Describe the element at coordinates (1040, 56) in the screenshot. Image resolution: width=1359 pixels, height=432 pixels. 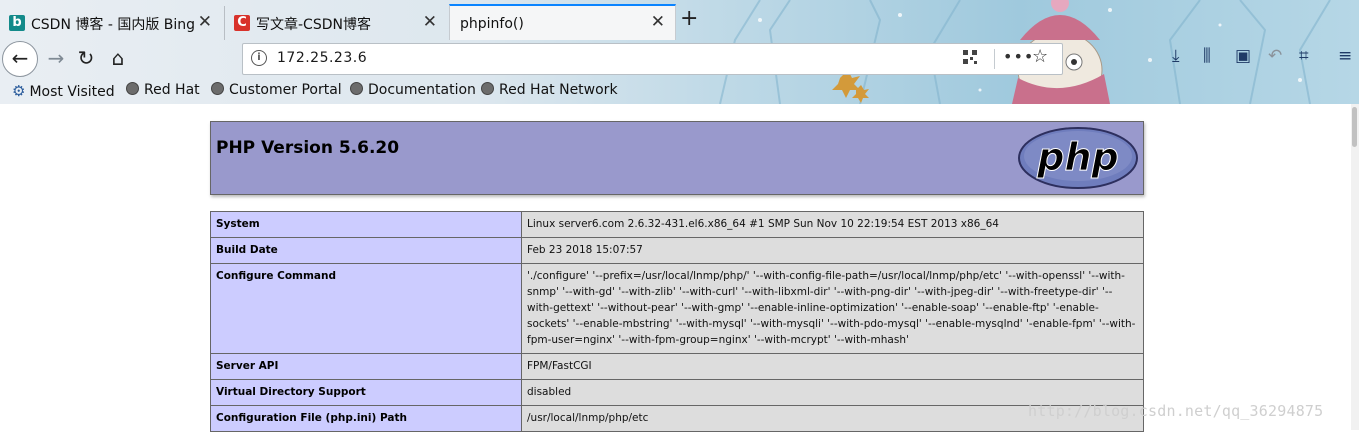
I see `bookmark-star-icon: ☆` at that location.